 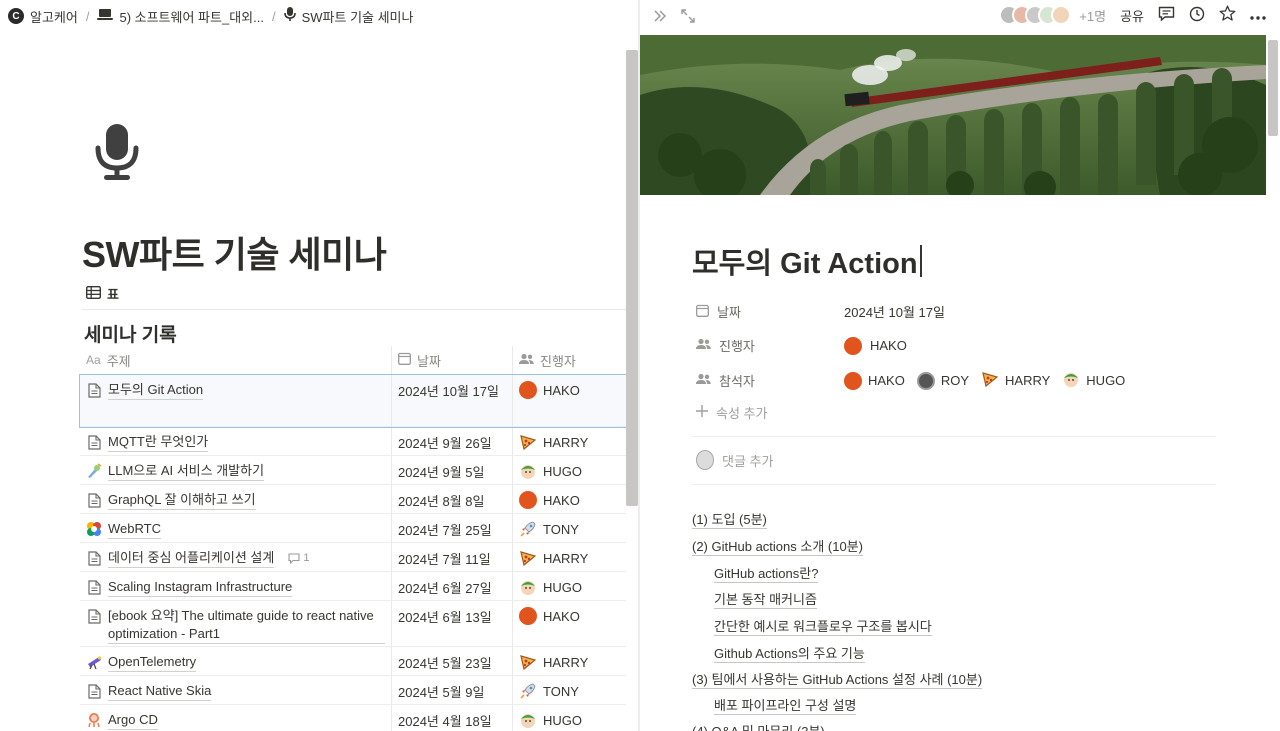 What do you see at coordinates (452, 690) in the screenshot?
I see `cell-date: 2024년 5월 9일` at bounding box center [452, 690].